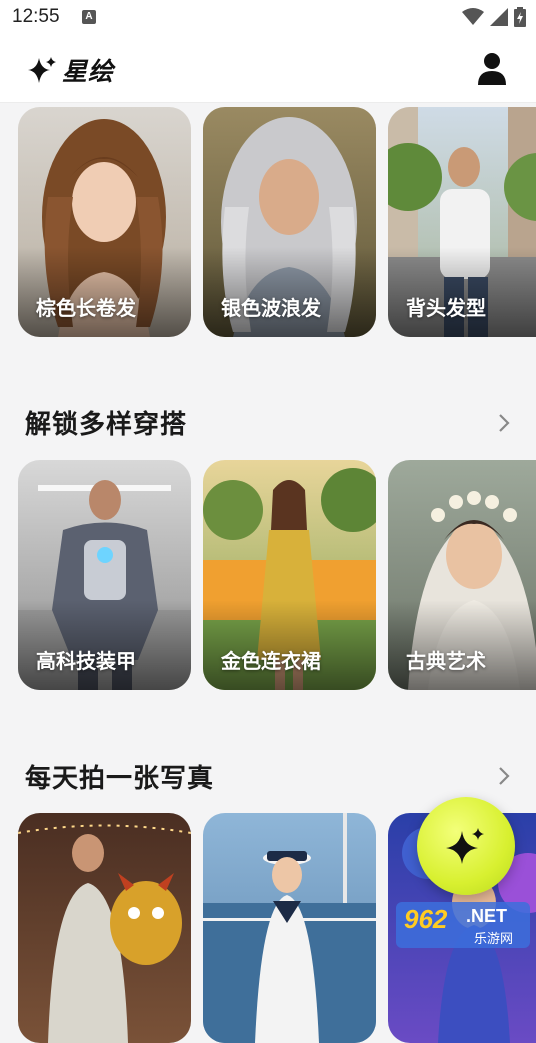  Describe the element at coordinates (271, 661) in the screenshot. I see `card-label: 金色连衣裙` at that location.